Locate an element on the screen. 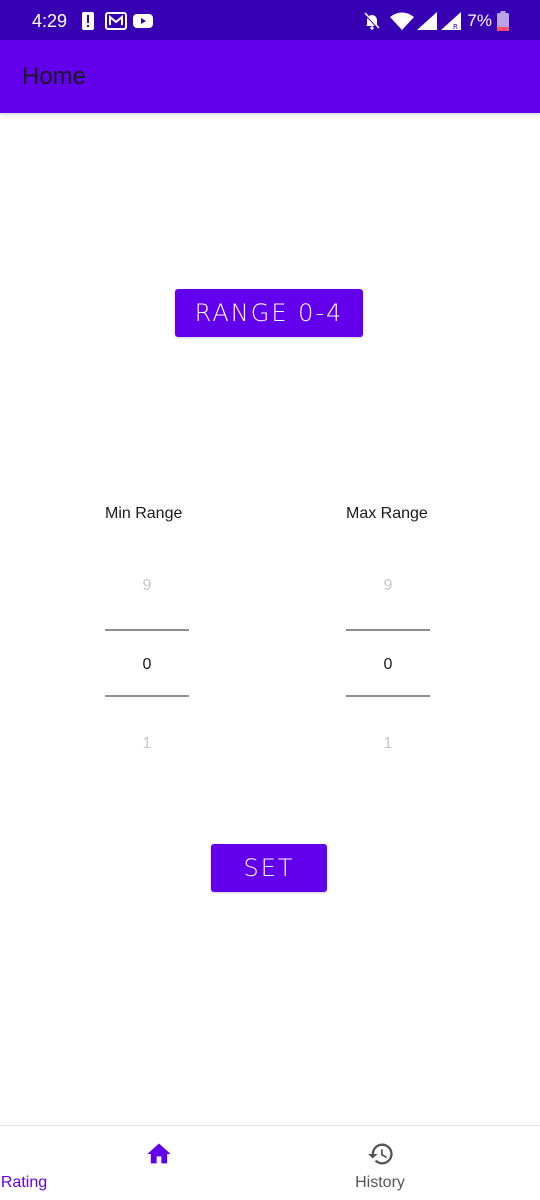 Image resolution: width=540 pixels, height=1200 pixels. home-icon is located at coordinates (159, 1153).